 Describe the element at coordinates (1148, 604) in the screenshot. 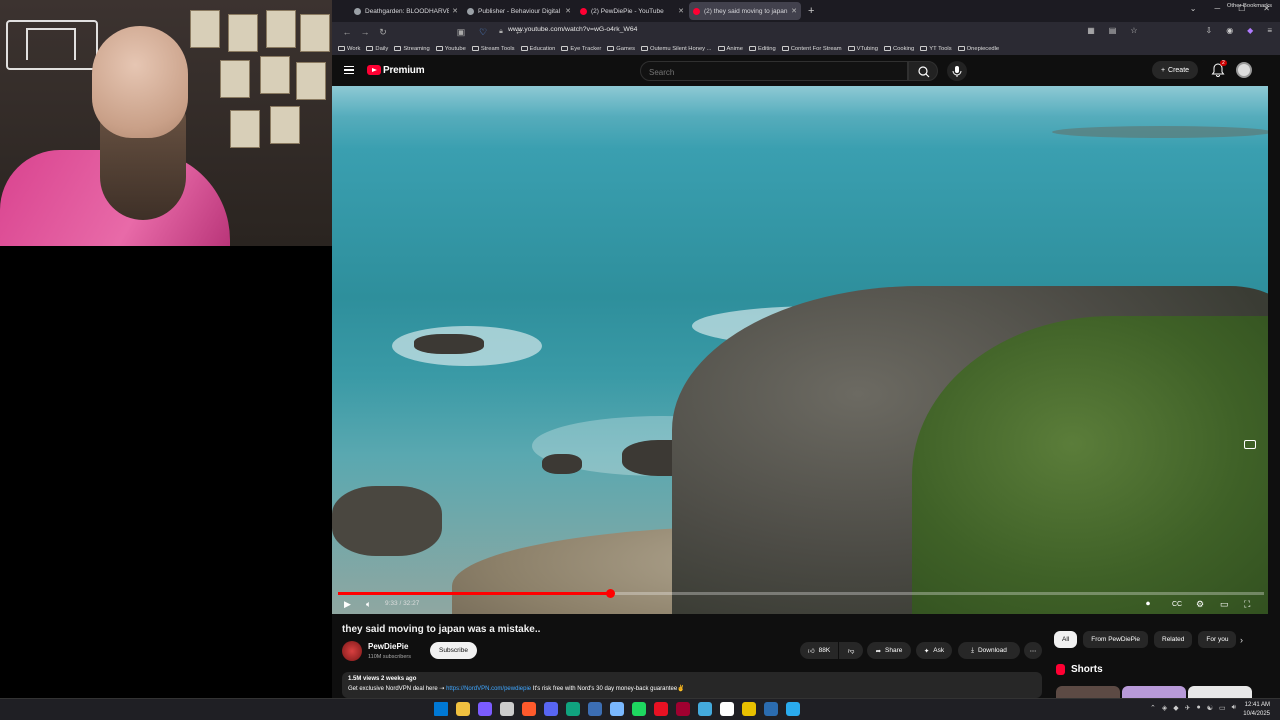

I see `autoplay-toggle-icon: ⏺` at that location.